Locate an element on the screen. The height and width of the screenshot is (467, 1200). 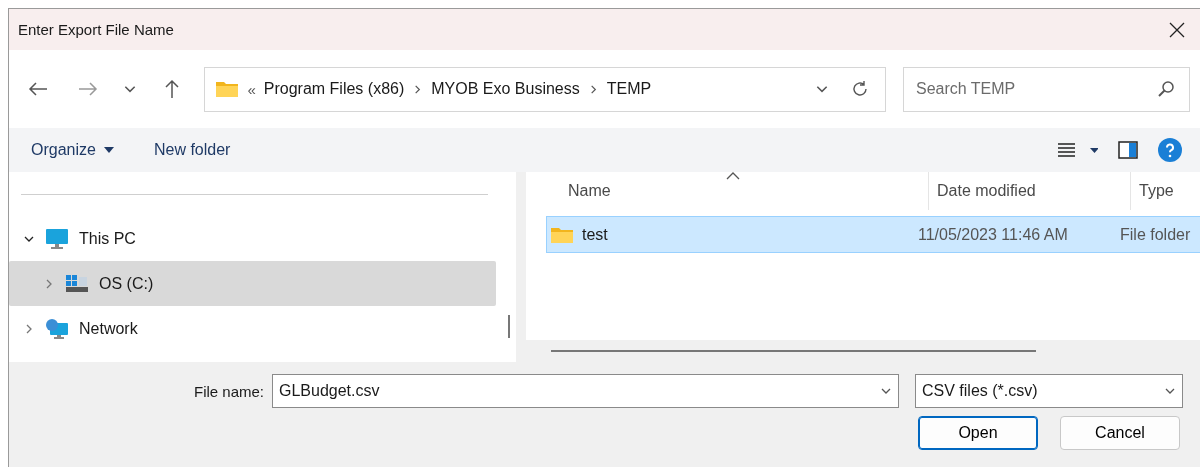
organize-menu: Organize is located at coordinates (72, 150).